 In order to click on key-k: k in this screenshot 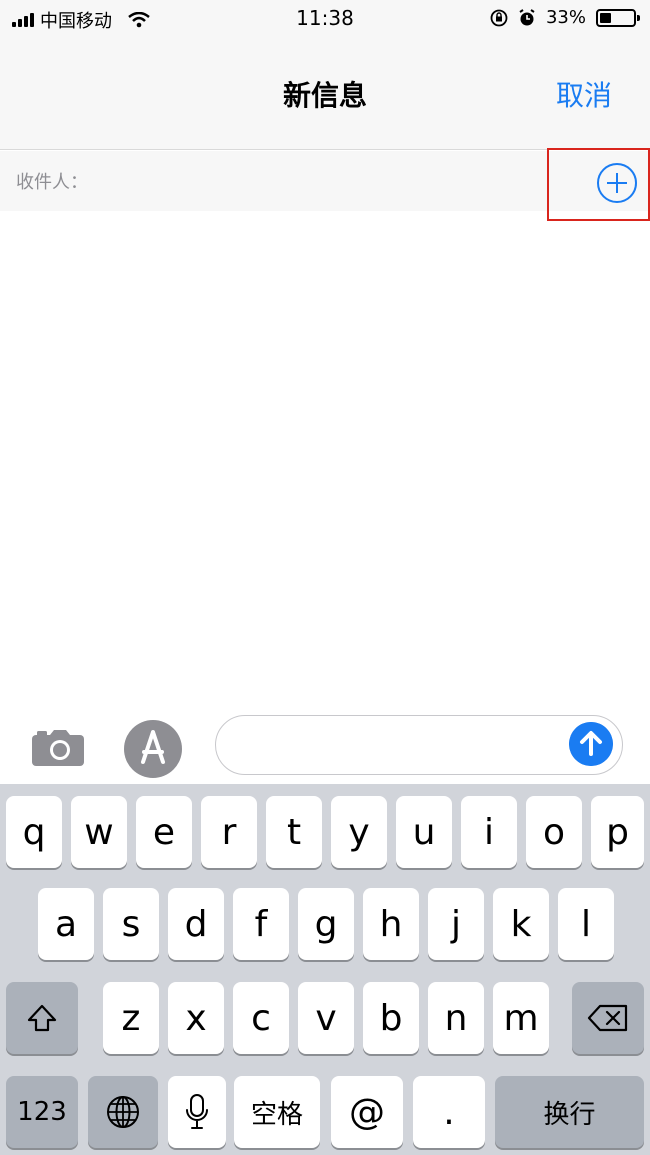, I will do `click(521, 924)`.